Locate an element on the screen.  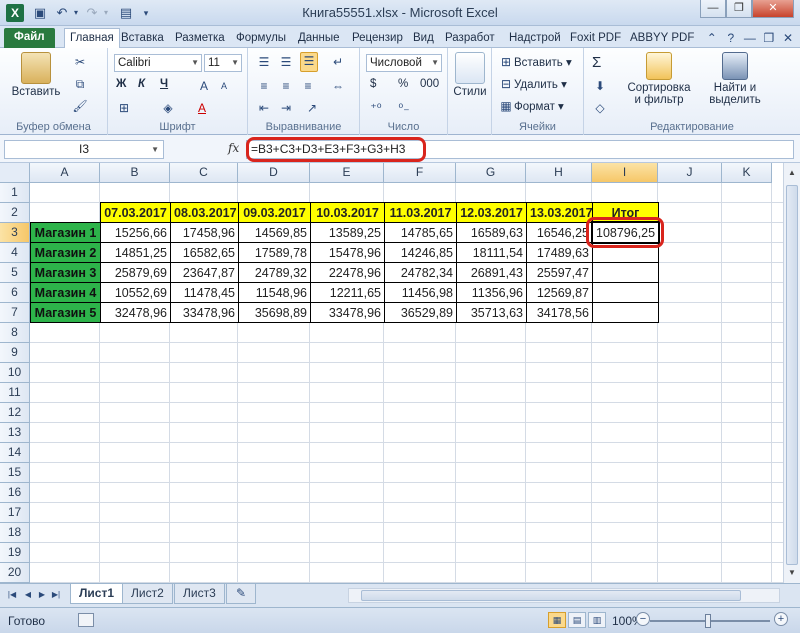
row-header-20: 20 is located at coordinates (15, 573).